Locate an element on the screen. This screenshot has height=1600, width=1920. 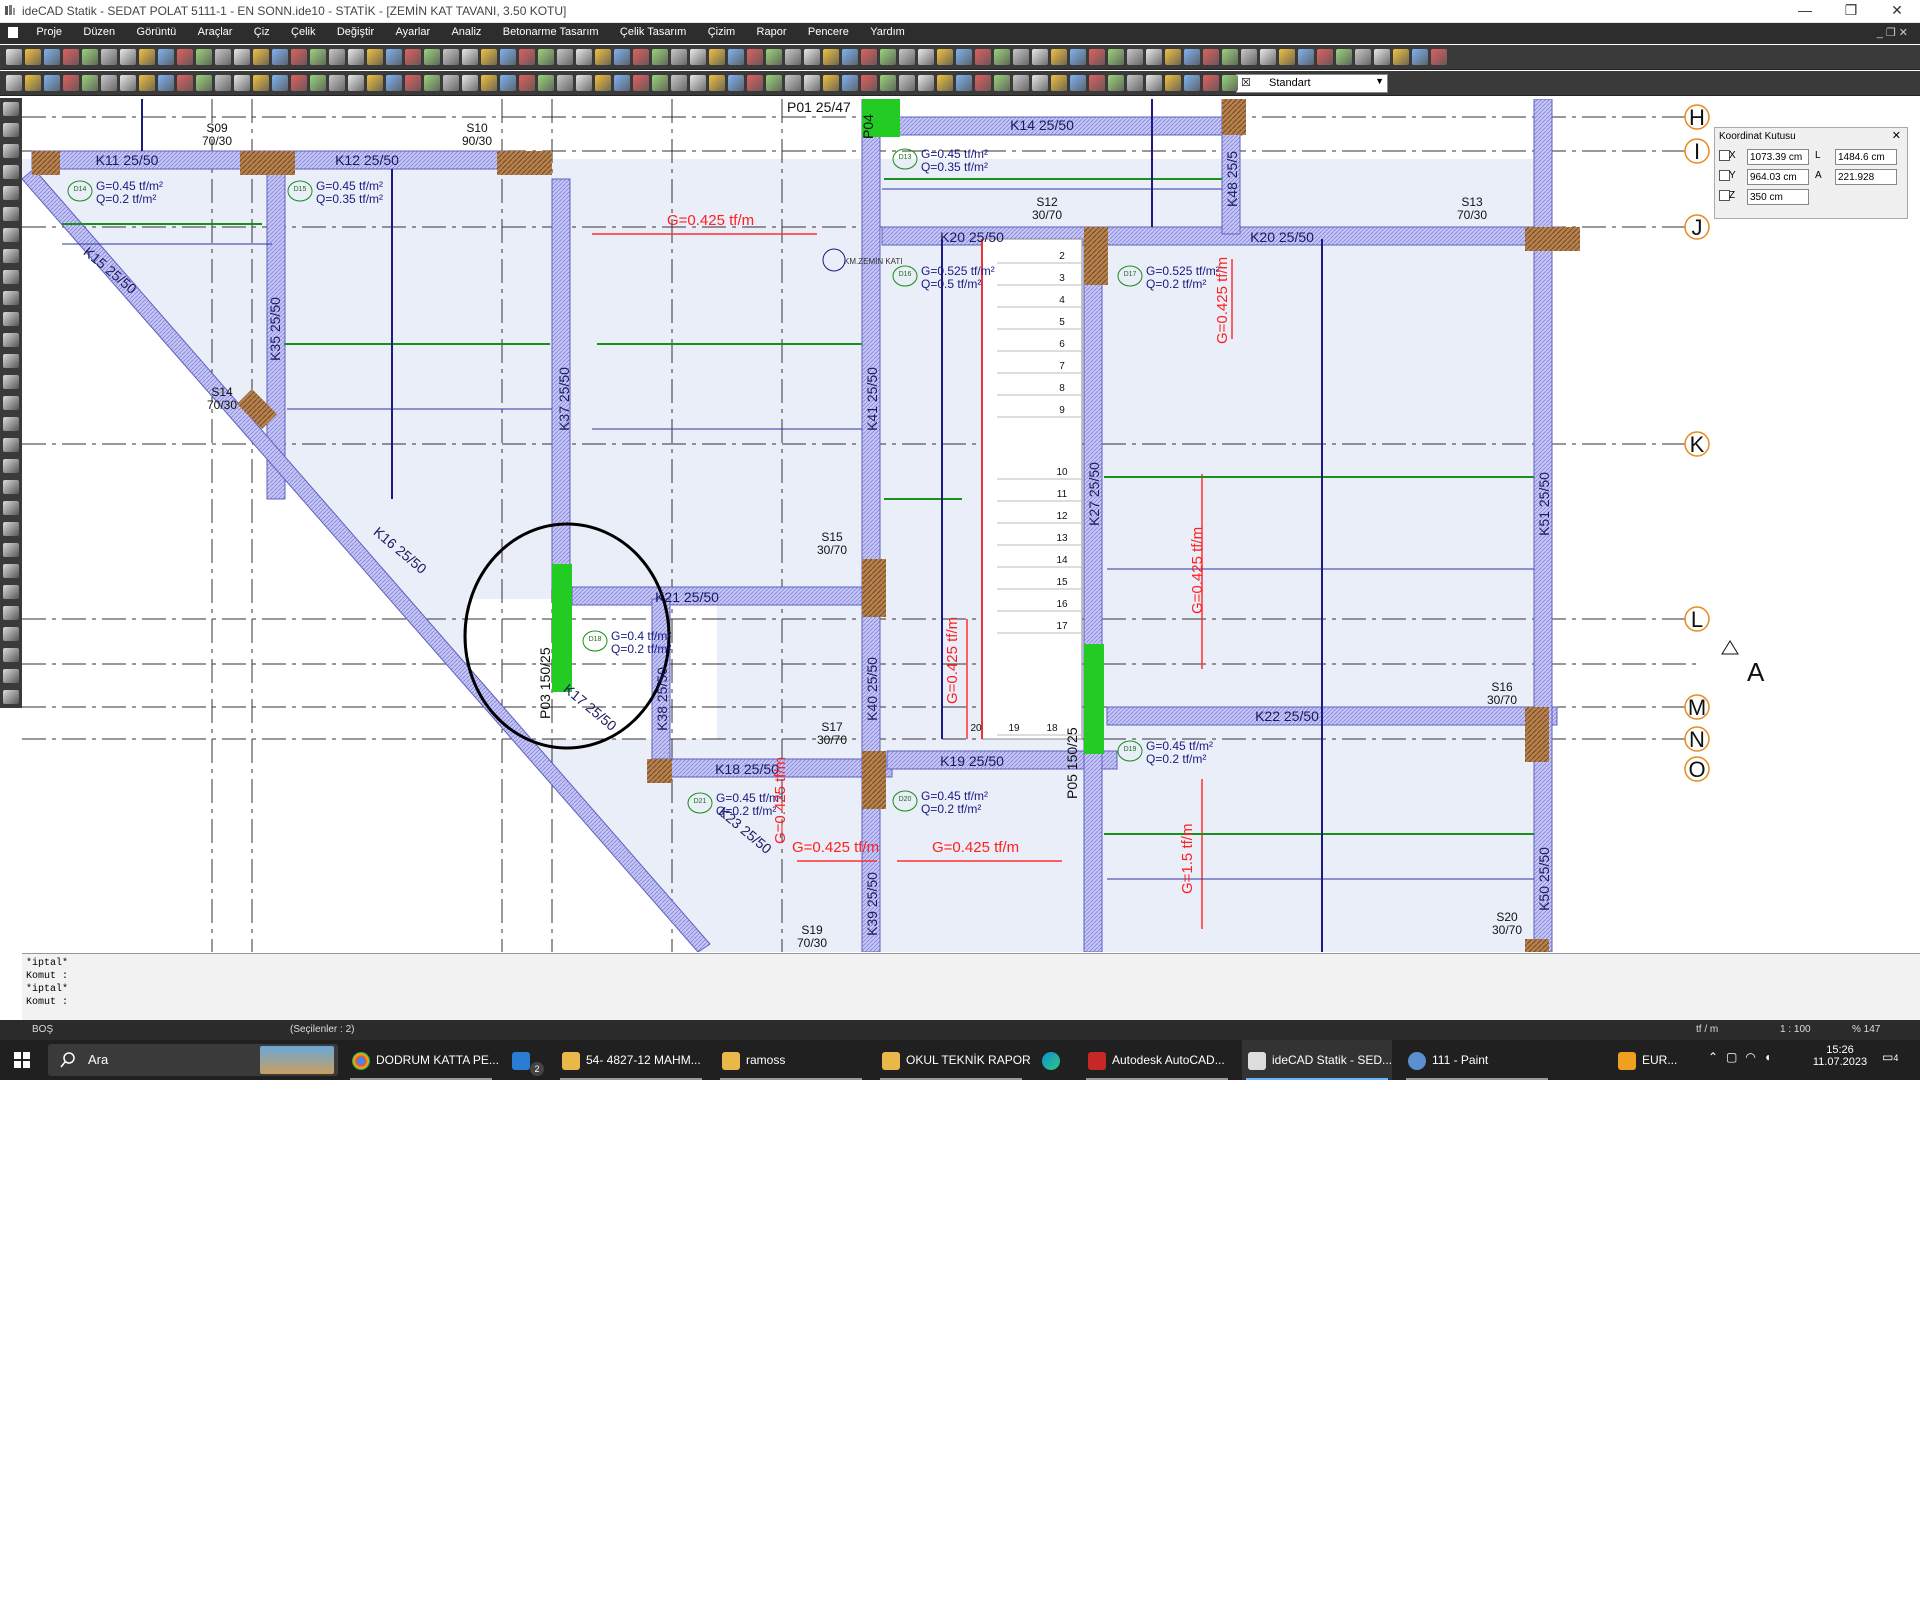
status-scale: 1 : 100 is located at coordinates (1795, 1029).